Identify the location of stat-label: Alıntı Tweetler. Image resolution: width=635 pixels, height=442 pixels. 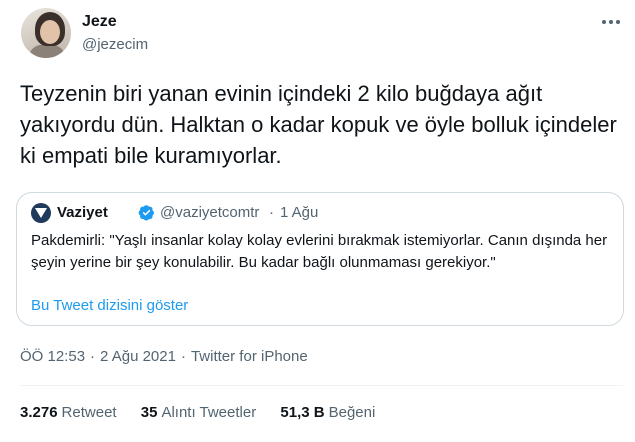
(209, 412).